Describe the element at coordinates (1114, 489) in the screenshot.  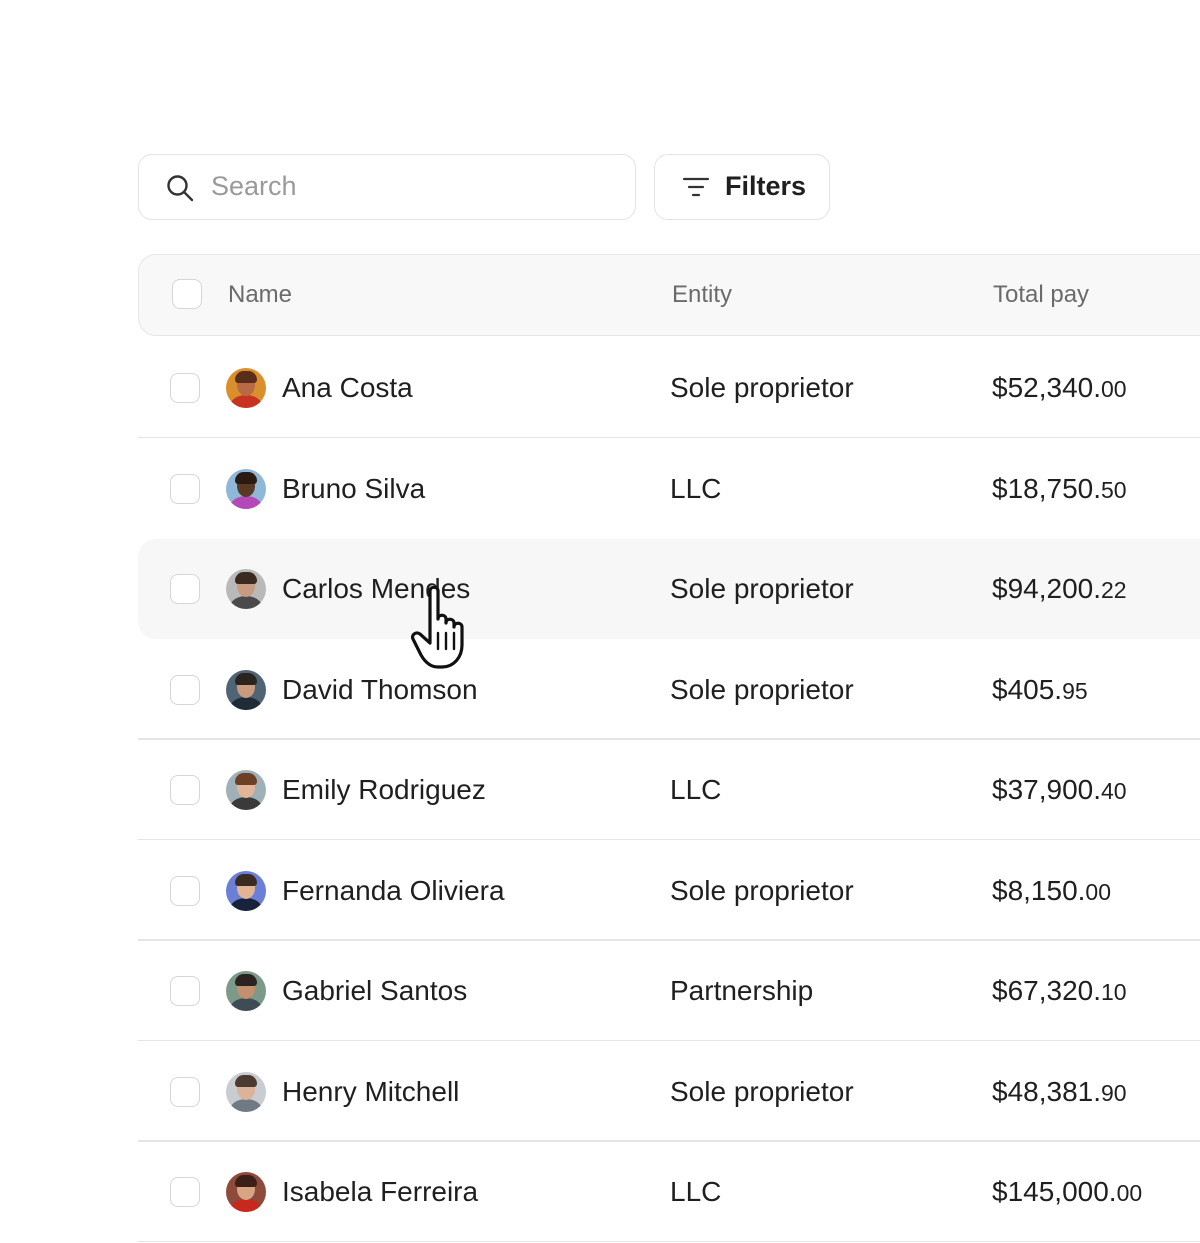
I see `row-total-pay-cents: 50` at that location.